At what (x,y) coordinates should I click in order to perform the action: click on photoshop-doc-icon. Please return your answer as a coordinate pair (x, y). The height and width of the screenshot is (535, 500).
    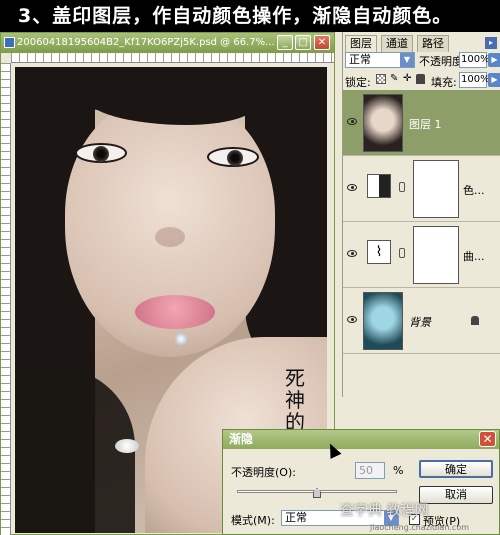
    Looking at the image, I should click on (9, 42).